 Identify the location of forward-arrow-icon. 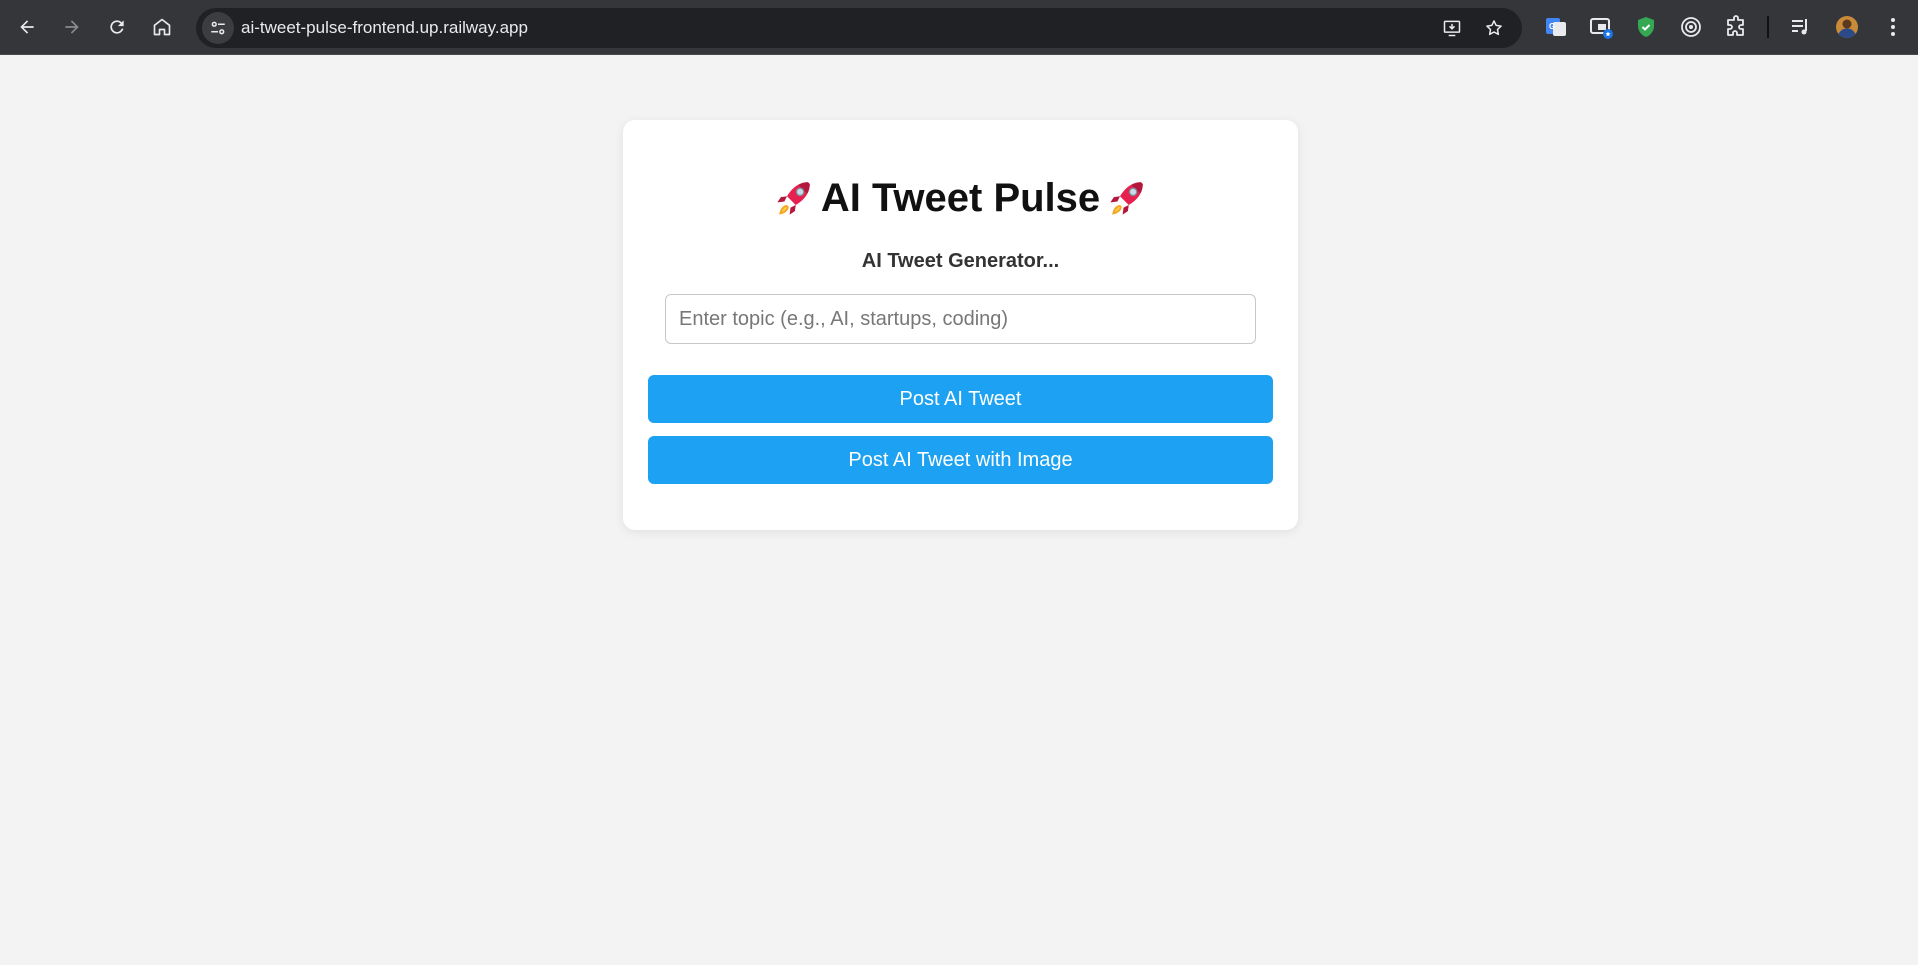
(72, 27).